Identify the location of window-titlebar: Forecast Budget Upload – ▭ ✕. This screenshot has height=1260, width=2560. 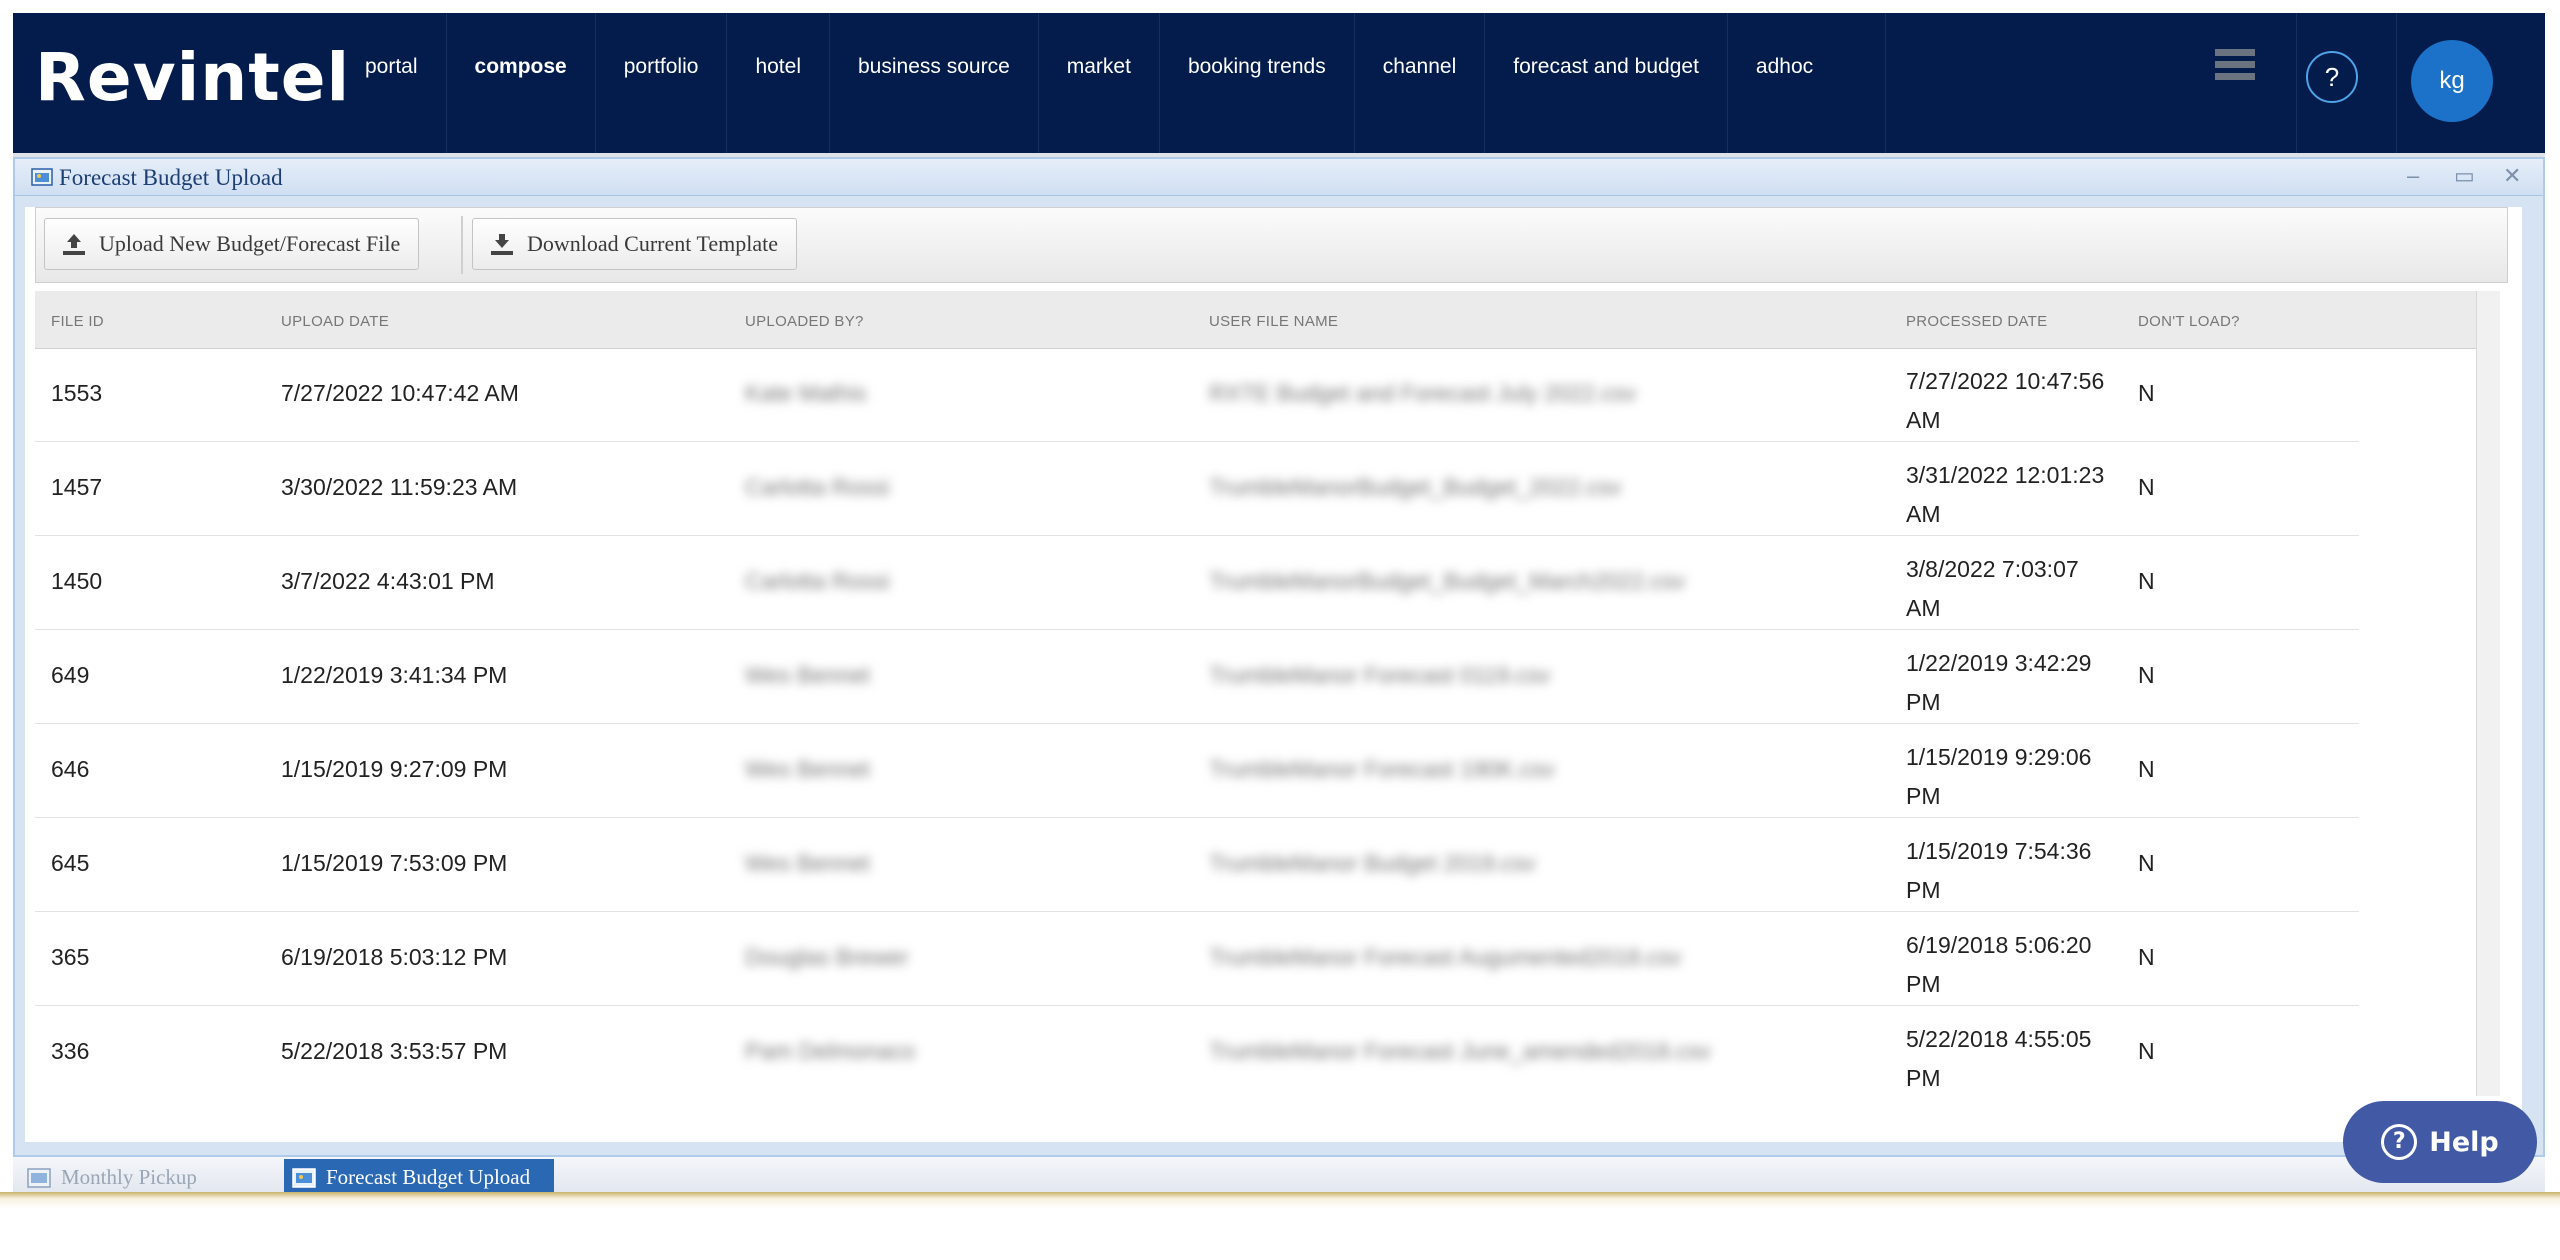
(1279, 177).